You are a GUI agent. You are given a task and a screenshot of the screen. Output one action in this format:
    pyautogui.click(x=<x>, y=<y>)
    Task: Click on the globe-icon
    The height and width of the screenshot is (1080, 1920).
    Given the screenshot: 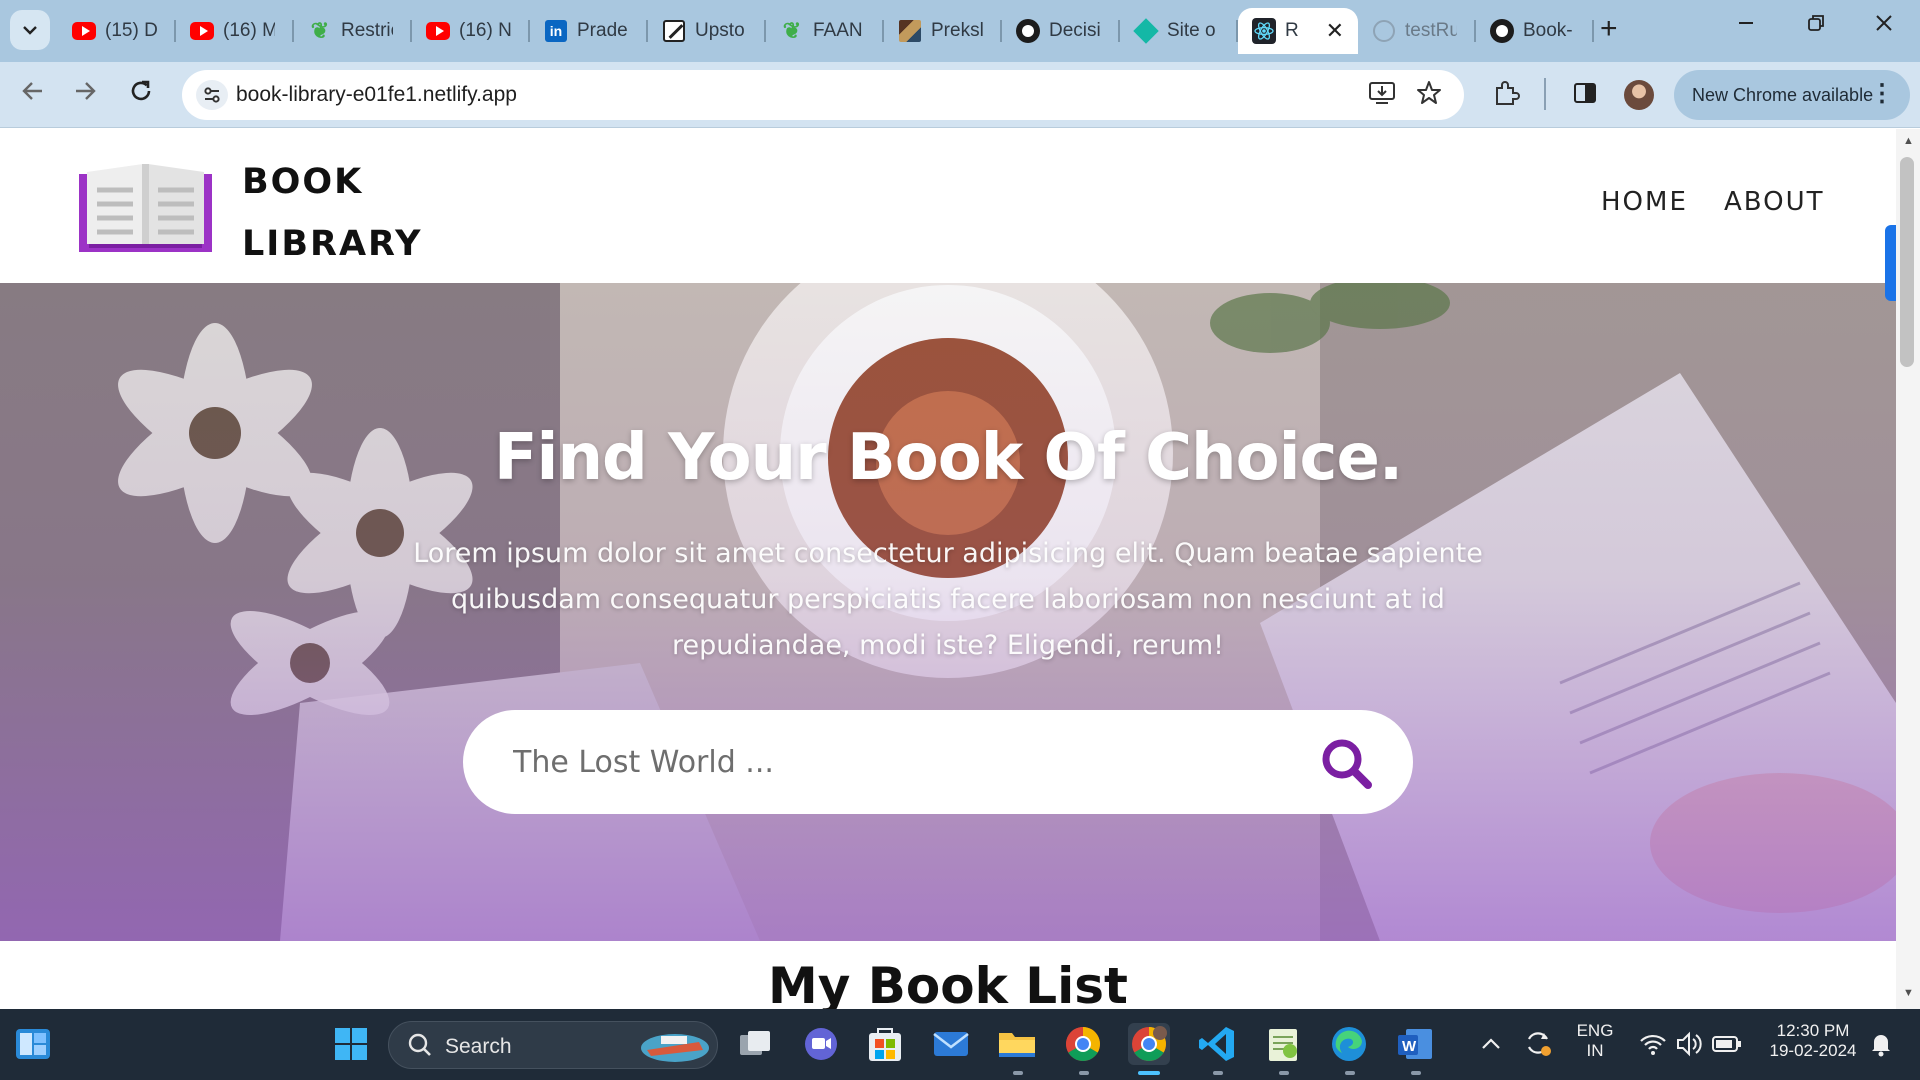 What is the action you would take?
    pyautogui.click(x=1384, y=31)
    